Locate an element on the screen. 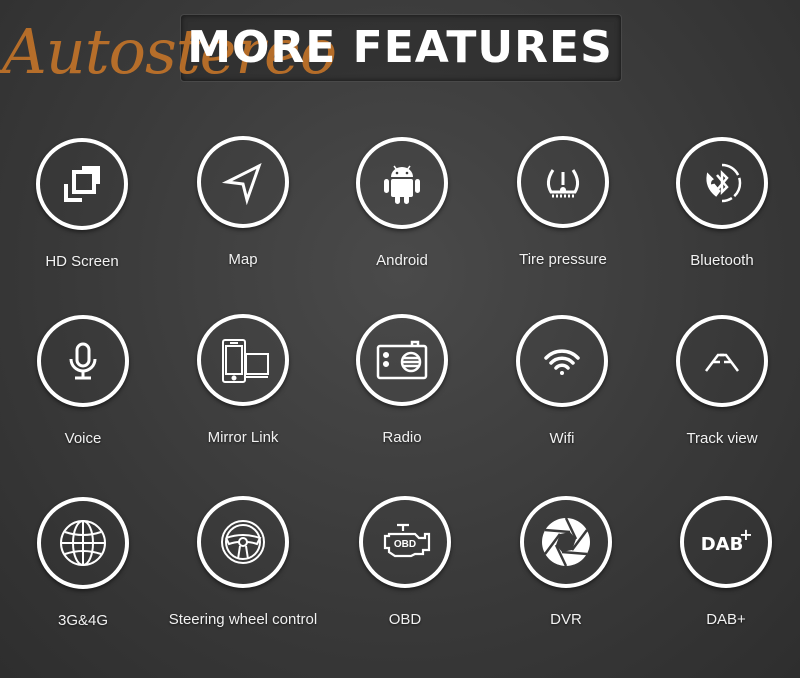 The height and width of the screenshot is (678, 800). feature-label: Radio is located at coordinates (402, 437).